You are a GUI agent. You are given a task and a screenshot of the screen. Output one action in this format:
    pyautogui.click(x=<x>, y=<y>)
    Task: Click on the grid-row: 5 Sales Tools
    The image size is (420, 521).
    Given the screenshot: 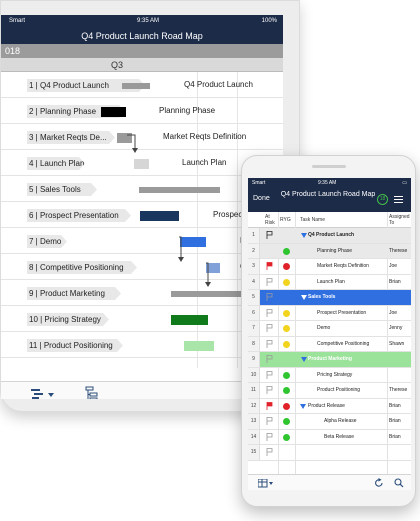 What is the action you would take?
    pyautogui.click(x=329, y=298)
    